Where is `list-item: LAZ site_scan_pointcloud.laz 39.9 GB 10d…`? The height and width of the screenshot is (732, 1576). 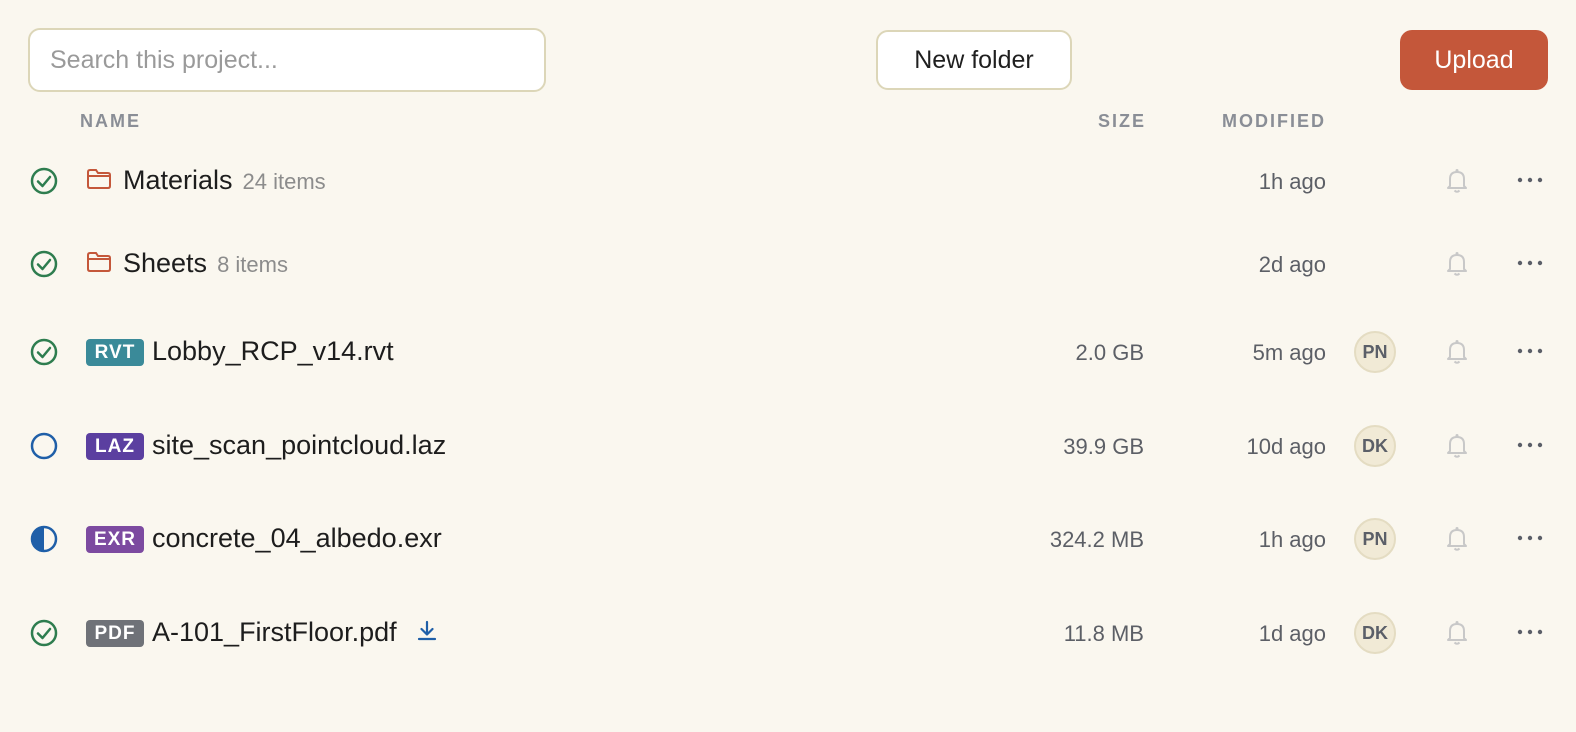 list-item: LAZ site_scan_pointcloud.laz 39.9 GB 10d… is located at coordinates (788, 446).